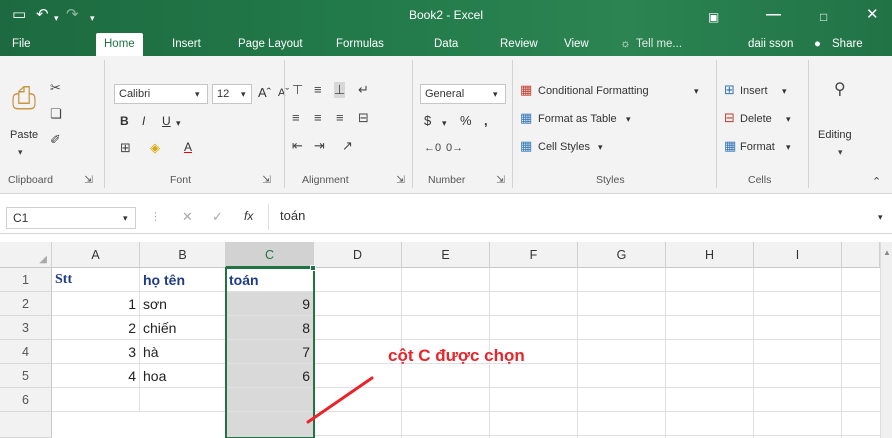  What do you see at coordinates (773, 15) in the screenshot?
I see `minimize-icon: —` at bounding box center [773, 15].